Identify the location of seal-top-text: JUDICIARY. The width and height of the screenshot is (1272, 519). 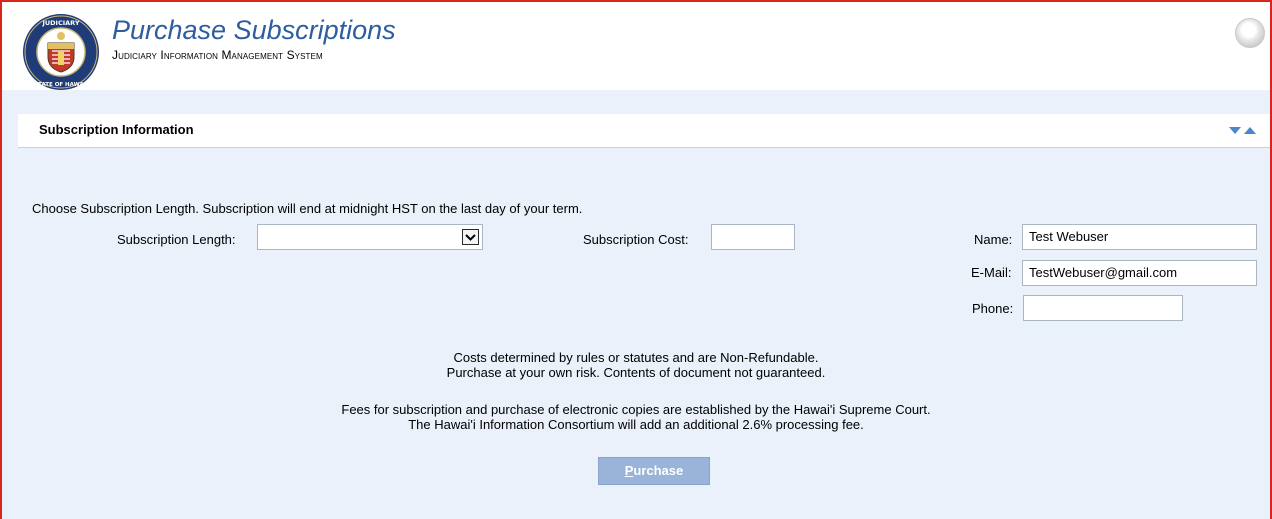
(60, 23).